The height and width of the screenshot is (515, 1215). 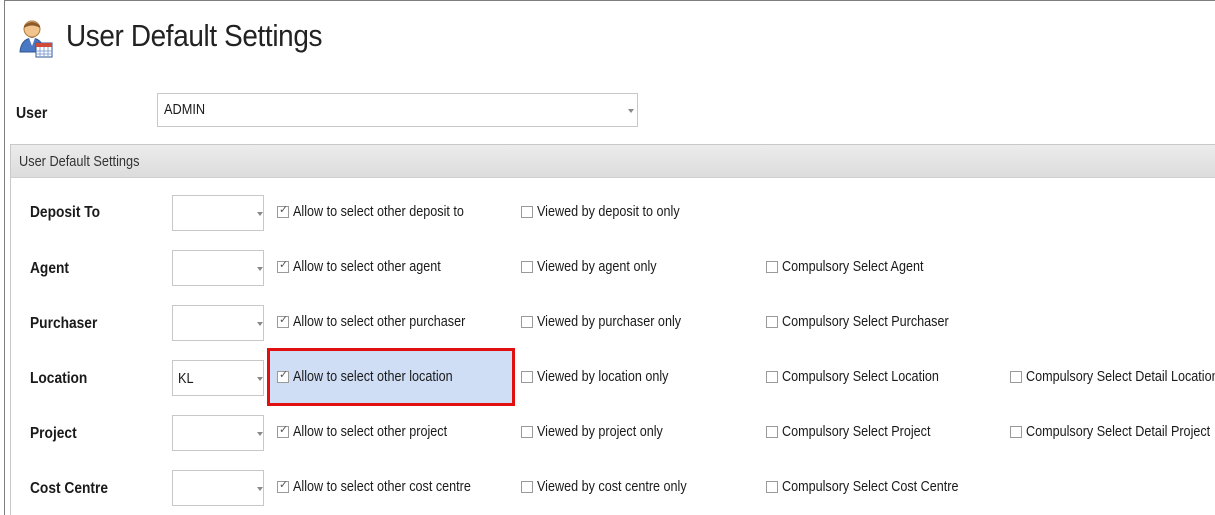 What do you see at coordinates (379, 321) in the screenshot?
I see `checkbox-label: Allow to select other purchaser` at bounding box center [379, 321].